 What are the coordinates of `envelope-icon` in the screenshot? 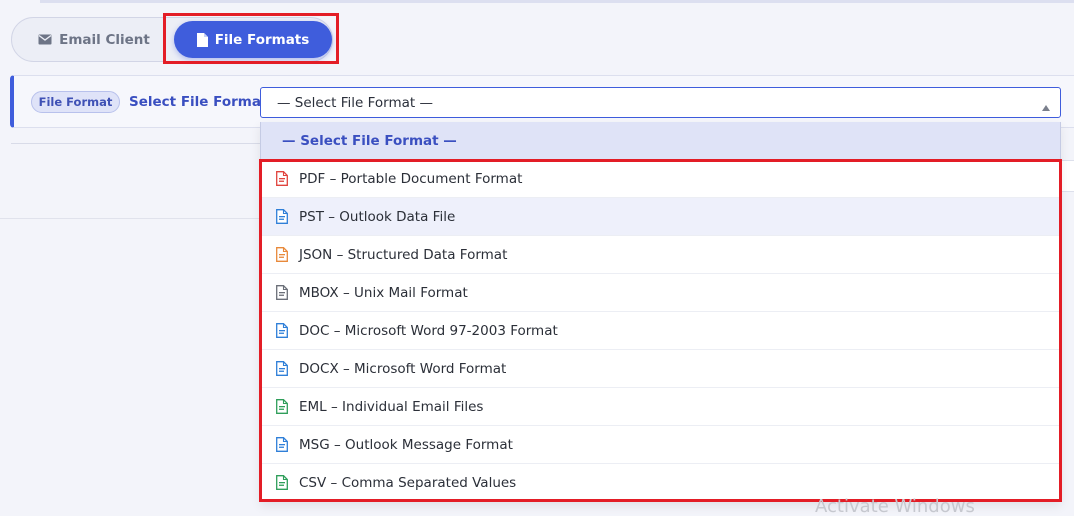 It's located at (45, 39).